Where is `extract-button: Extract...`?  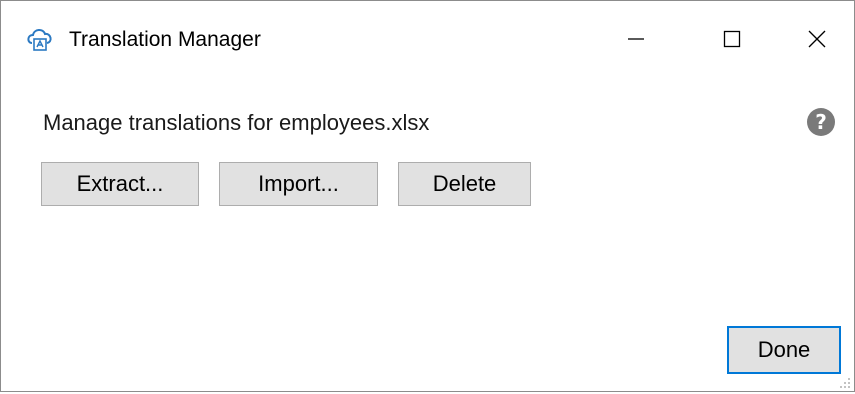
extract-button: Extract... is located at coordinates (120, 184).